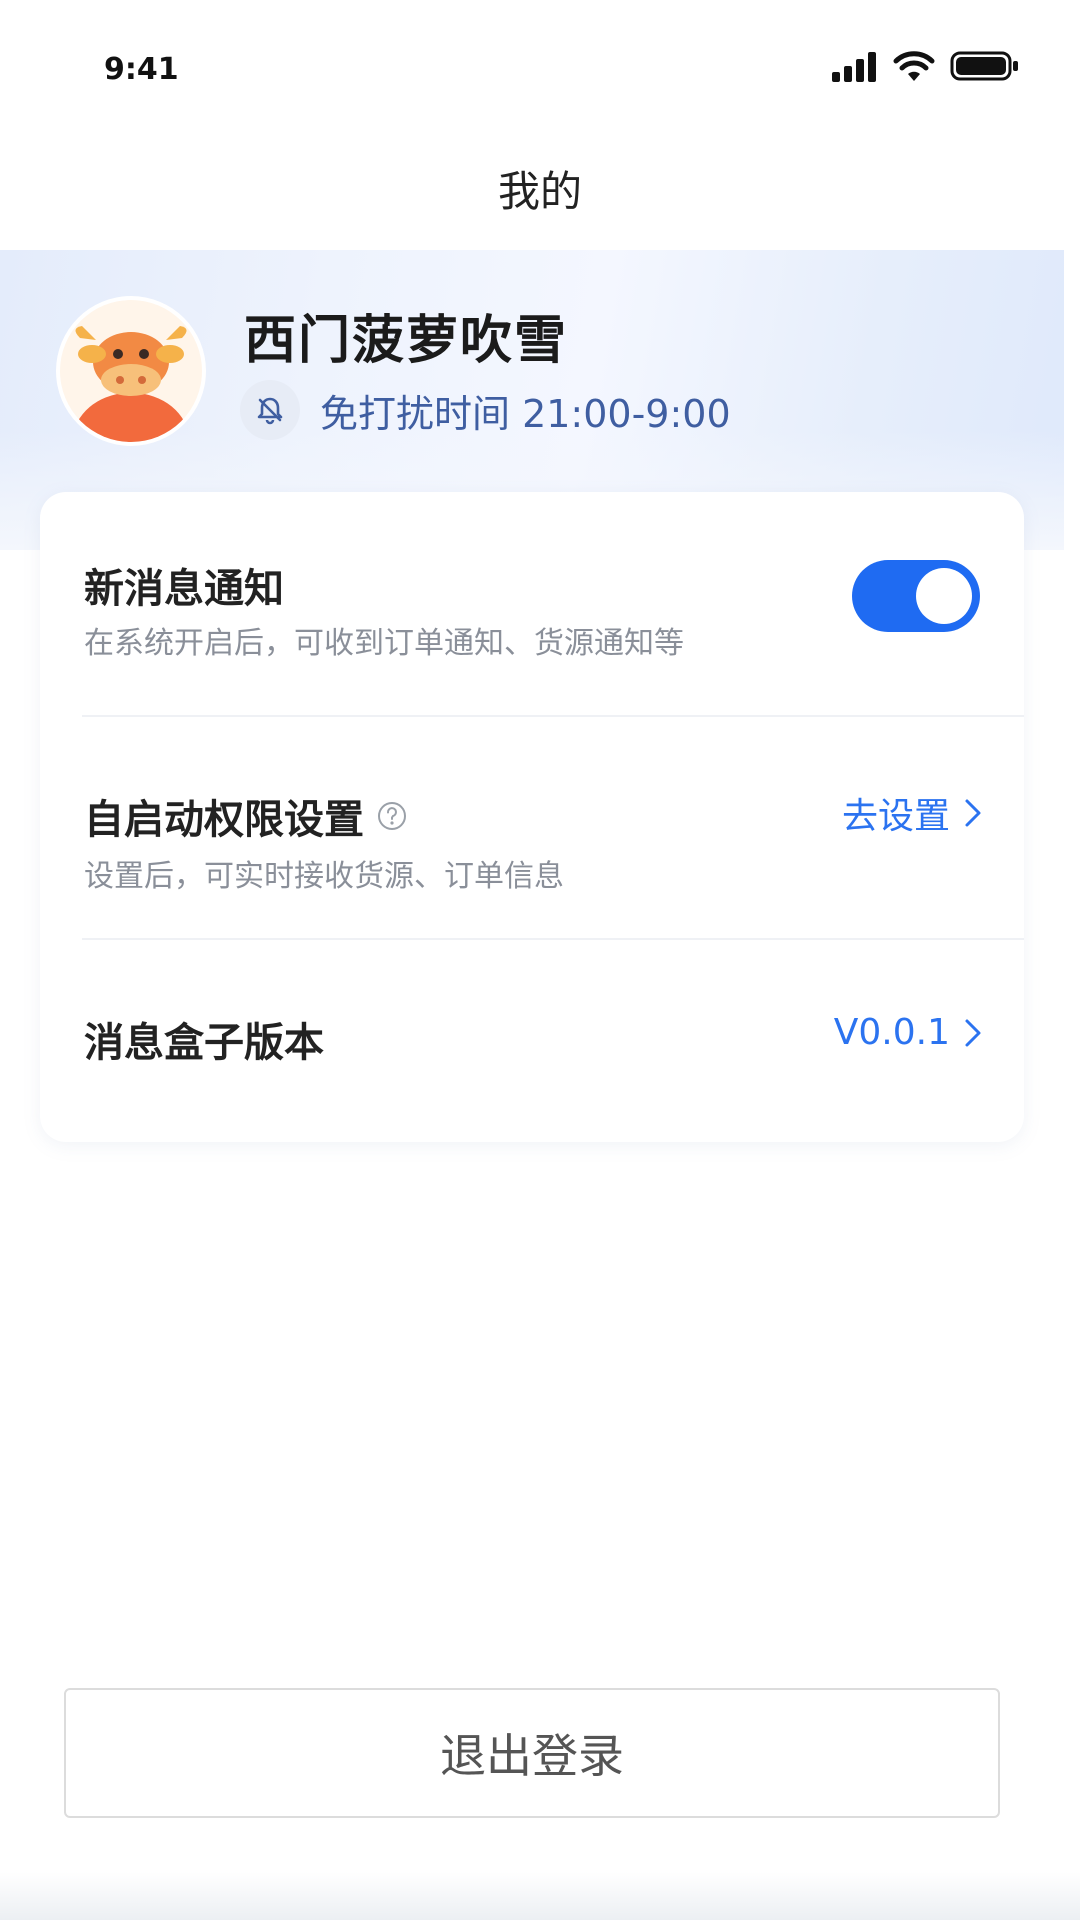  I want to click on battery-icon, so click(984, 66).